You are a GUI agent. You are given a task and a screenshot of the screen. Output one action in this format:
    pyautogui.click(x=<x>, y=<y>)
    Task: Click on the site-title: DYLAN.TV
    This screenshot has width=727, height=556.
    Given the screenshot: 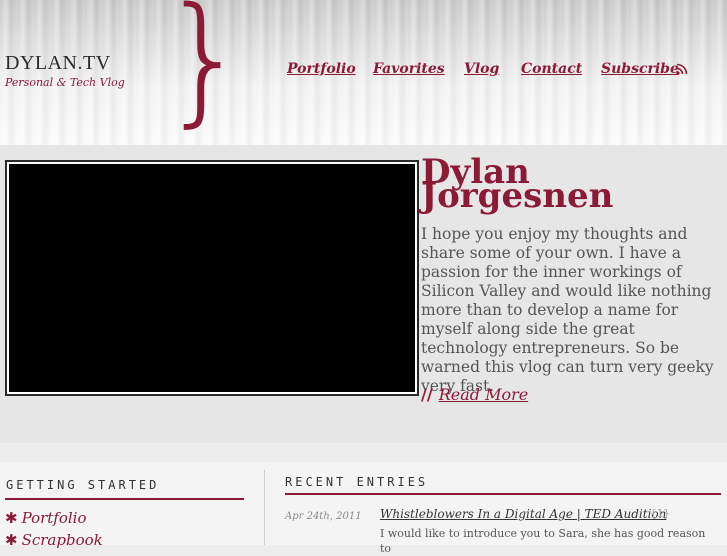 What is the action you would take?
    pyautogui.click(x=58, y=63)
    